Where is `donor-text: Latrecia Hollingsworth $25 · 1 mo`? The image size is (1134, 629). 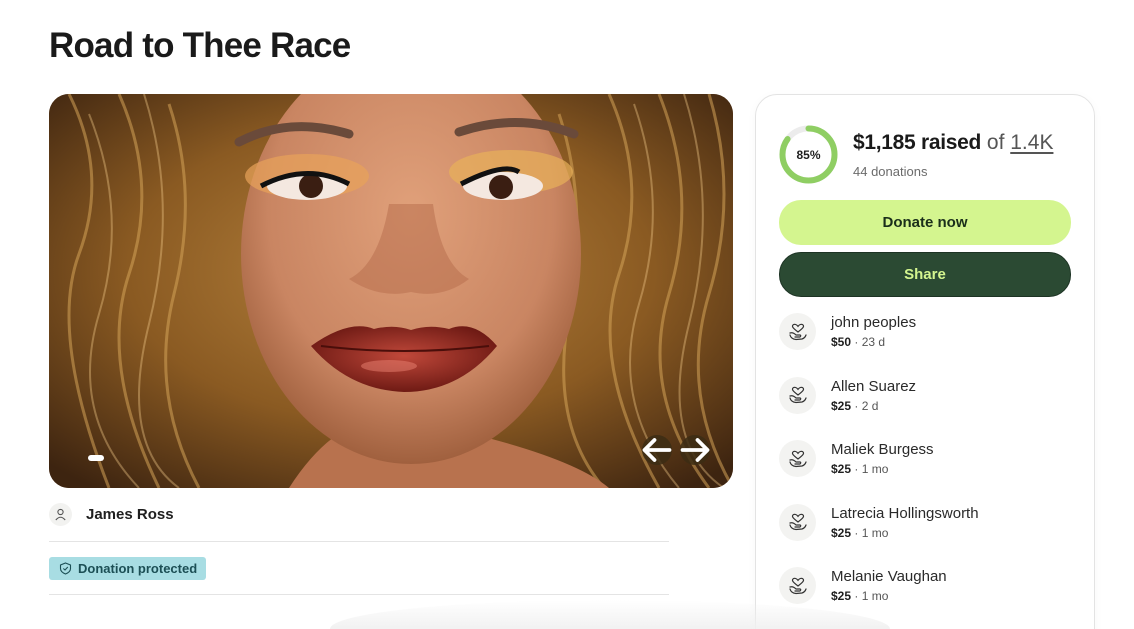 donor-text: Latrecia Hollingsworth $25 · 1 mo is located at coordinates (905, 522).